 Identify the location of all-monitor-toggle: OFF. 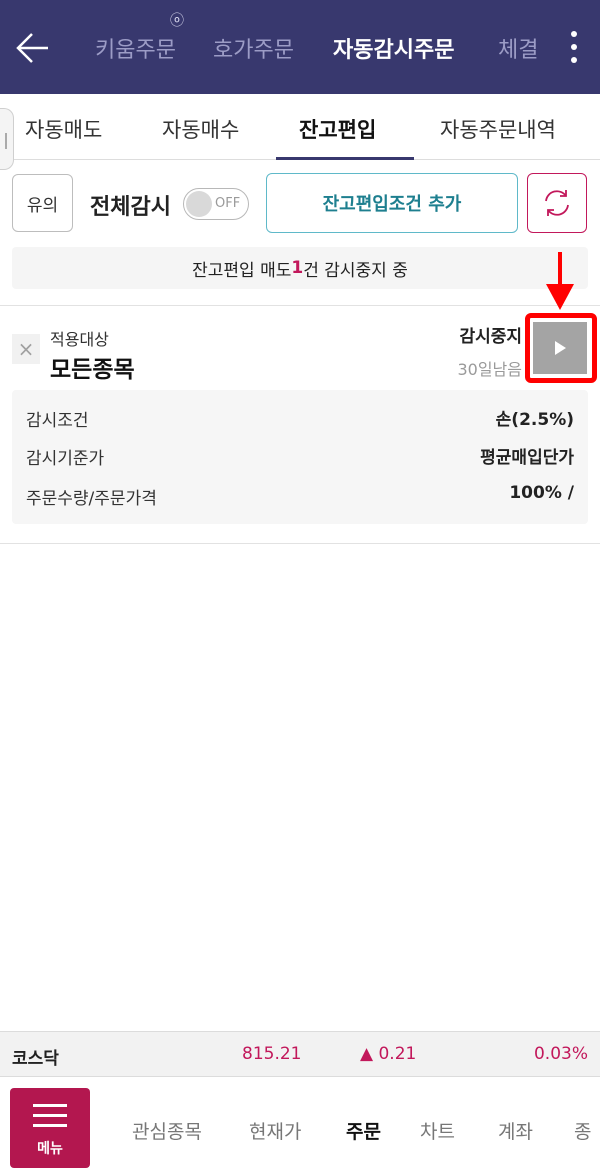
(216, 204).